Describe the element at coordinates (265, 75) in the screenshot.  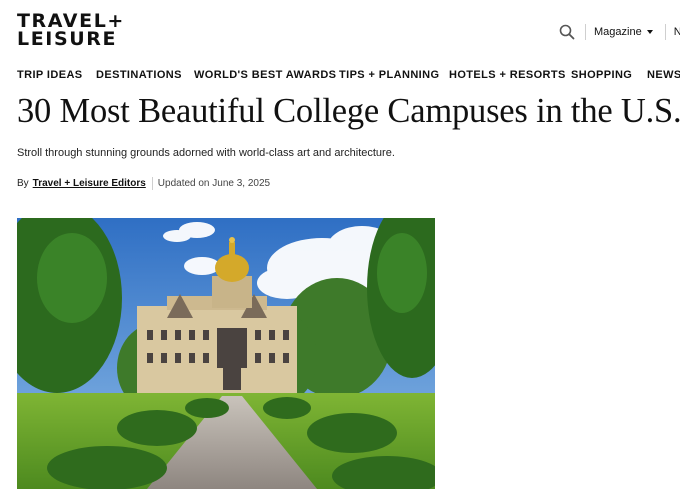
I see `nav-item-worlds-best-awards: WORLD'S BEST AWARDS` at that location.